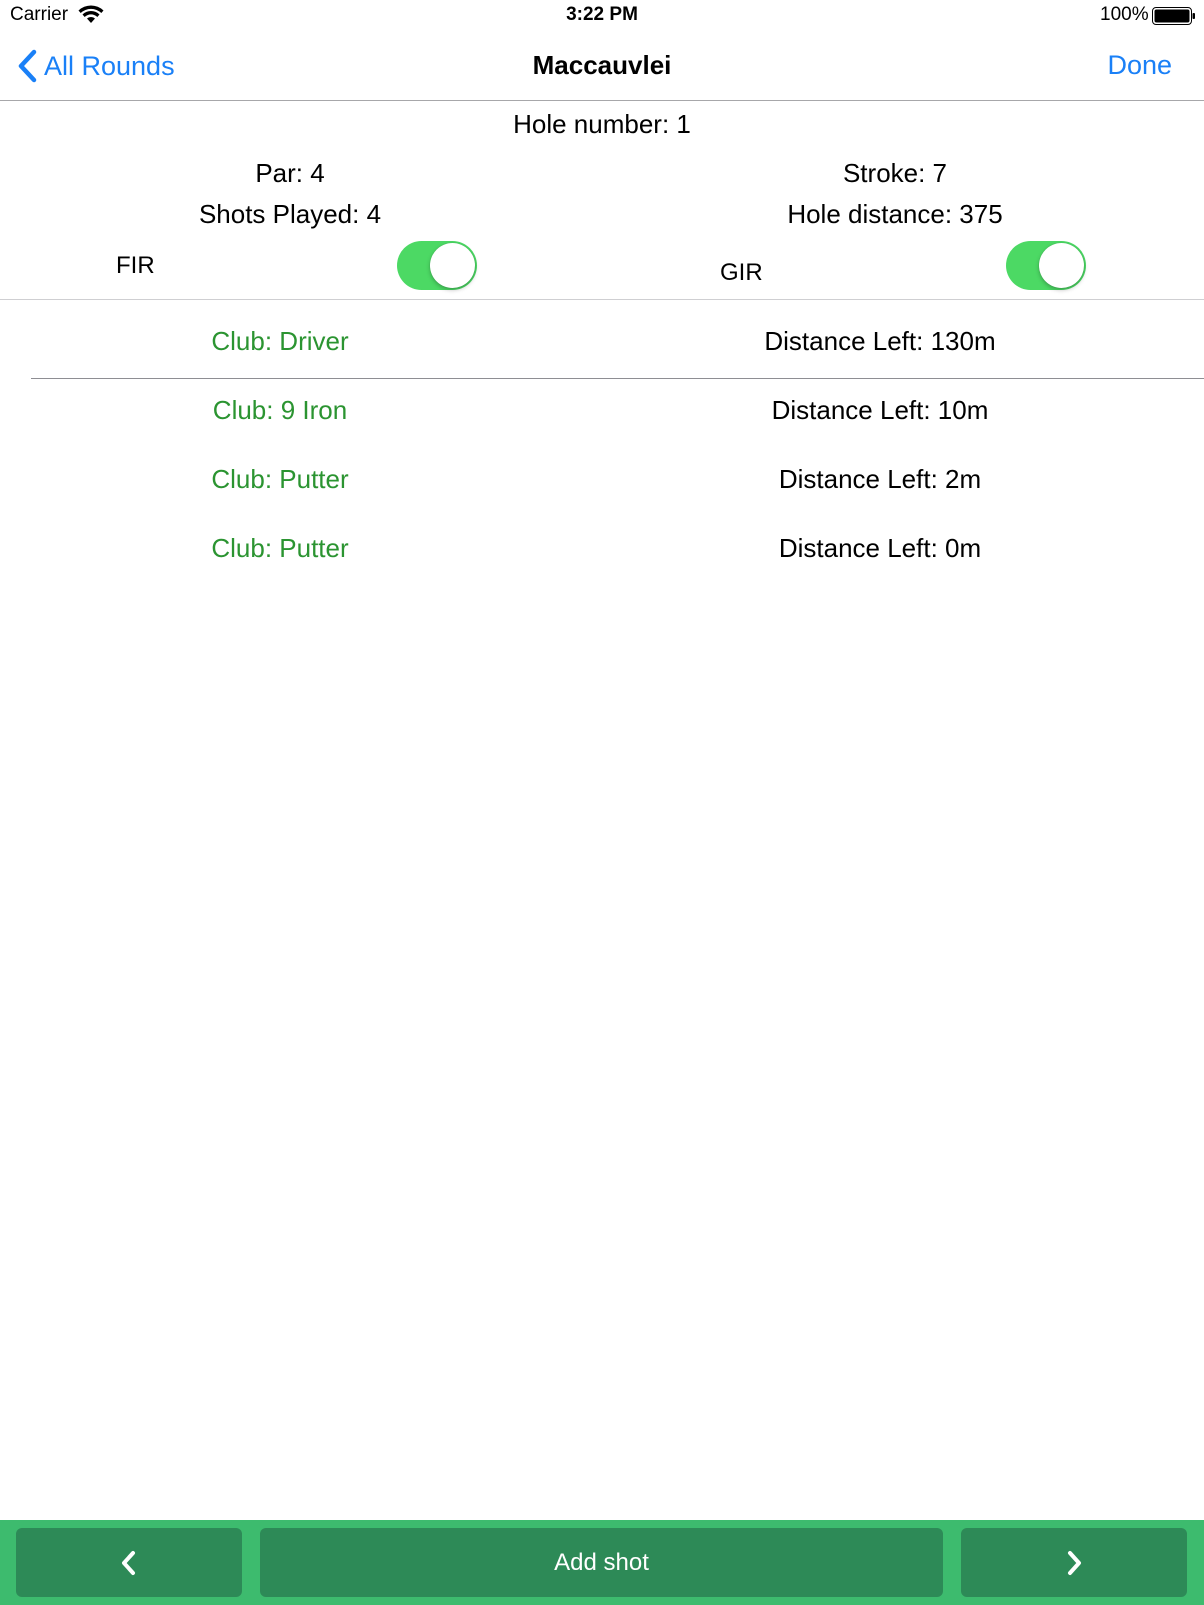  I want to click on previous-hole-button, so click(129, 1562).